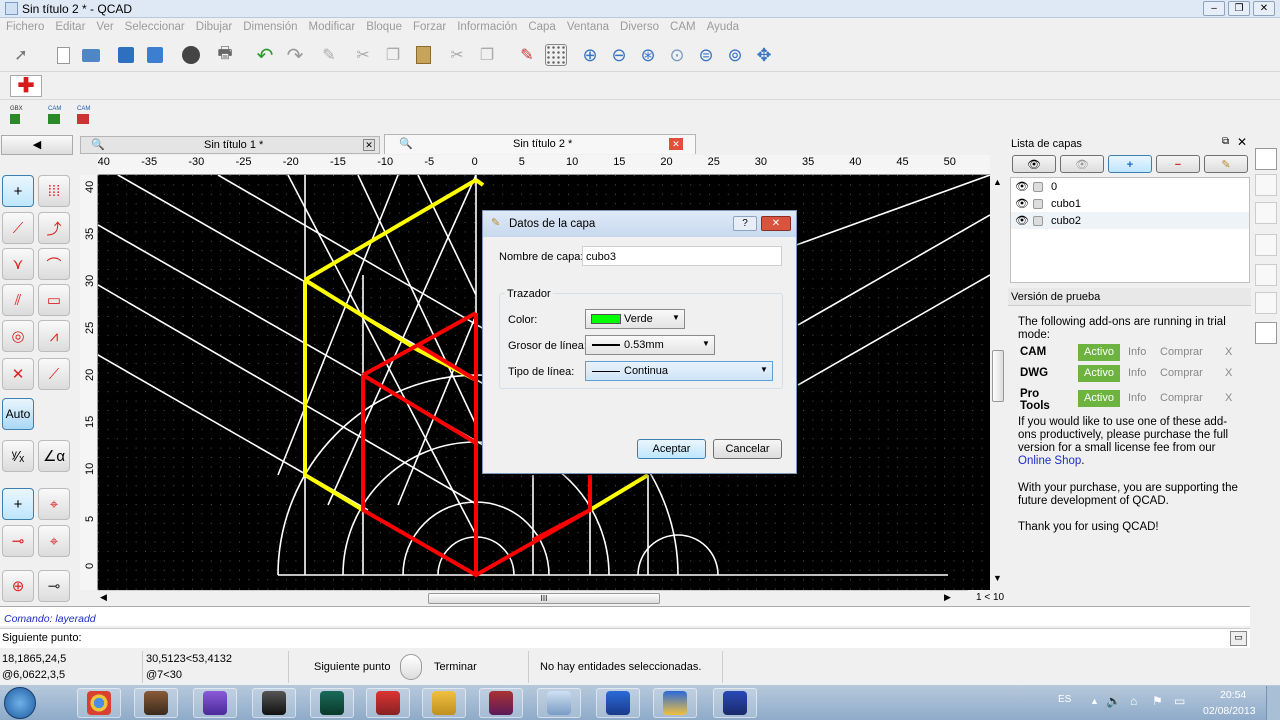 The width and height of the screenshot is (1280, 720). Describe the element at coordinates (722, 25) in the screenshot. I see `menu-item: Ayuda` at that location.